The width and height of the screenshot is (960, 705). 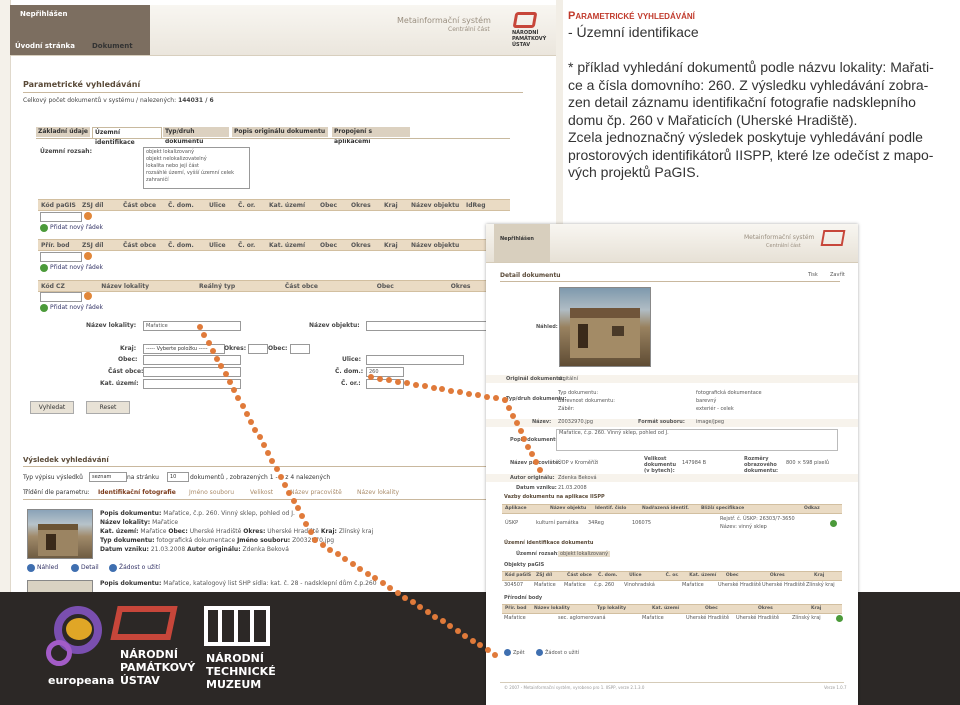 What do you see at coordinates (52, 407) in the screenshot?
I see `search-button: Vyhledat` at bounding box center [52, 407].